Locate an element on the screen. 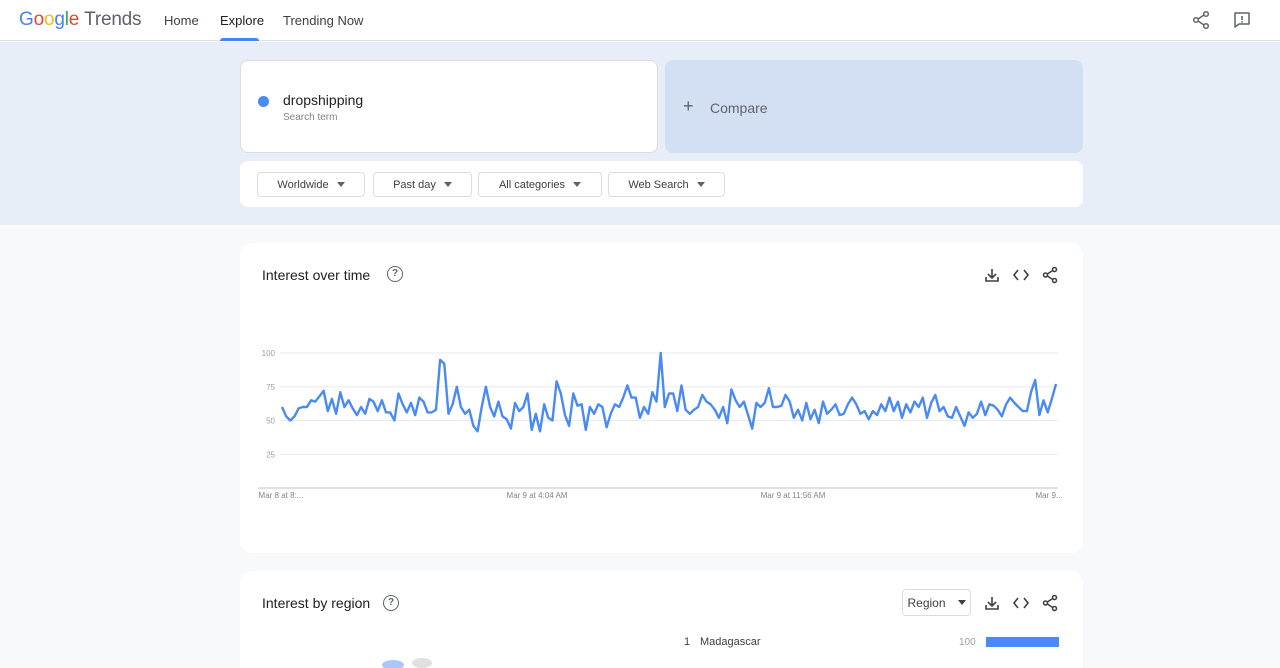 Image resolution: width=1280 pixels, height=668 pixels. google-trends-logo: Google Trends is located at coordinates (80, 20).